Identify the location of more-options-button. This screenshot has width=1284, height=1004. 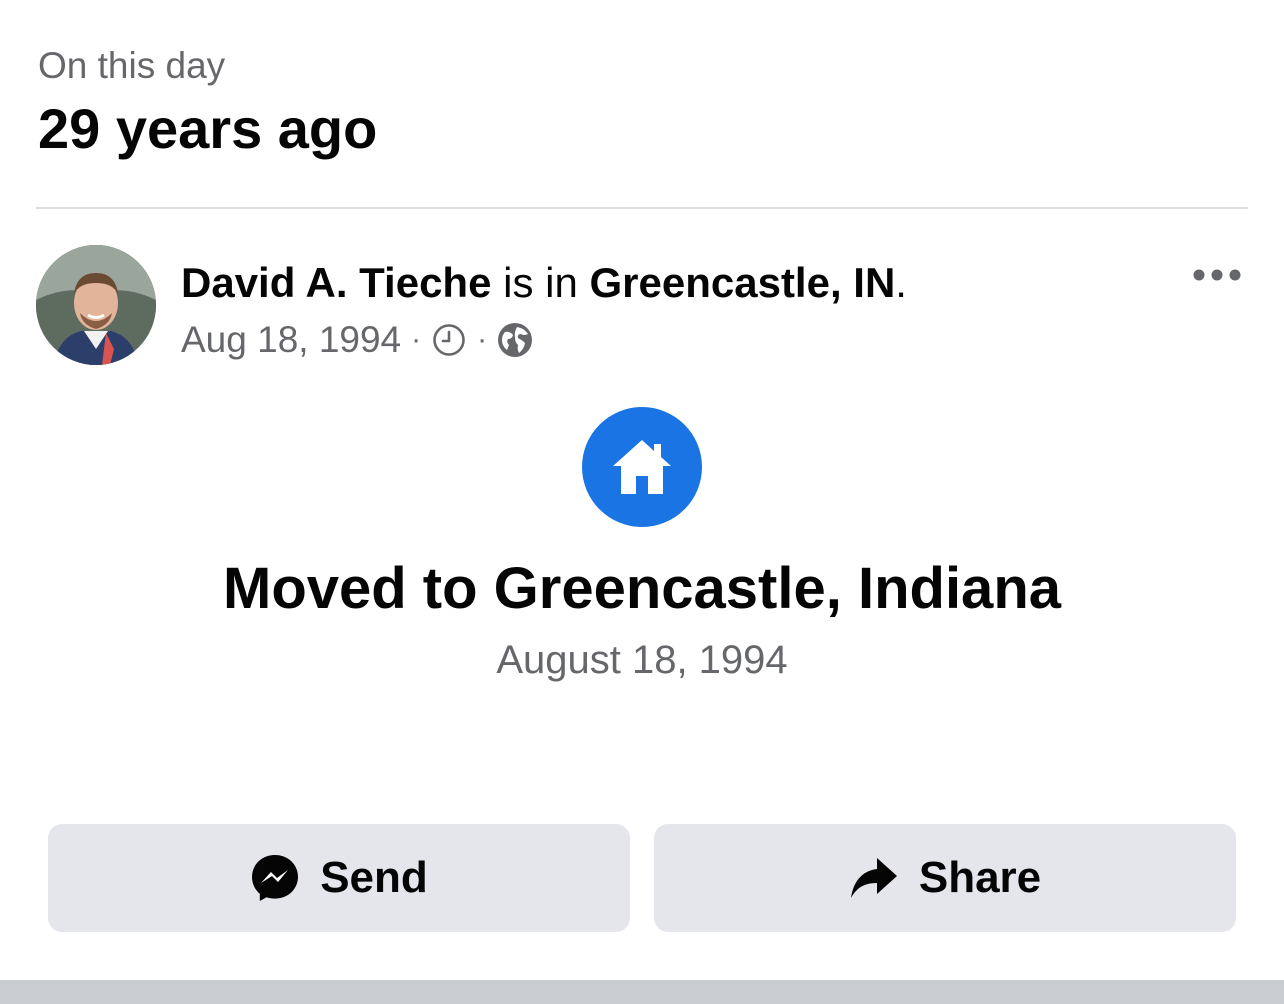
(1217, 275).